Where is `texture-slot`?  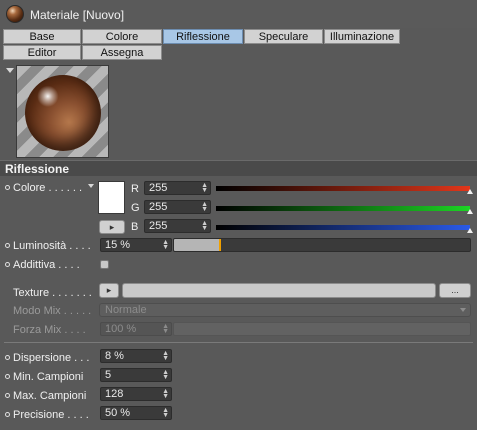 texture-slot is located at coordinates (279, 290).